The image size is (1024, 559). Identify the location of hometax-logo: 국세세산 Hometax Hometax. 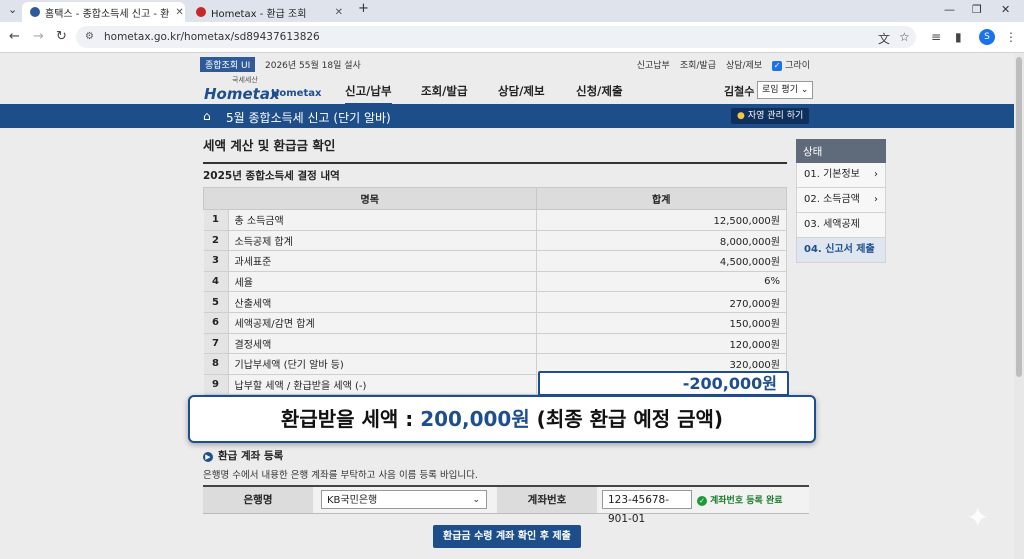
(264, 89).